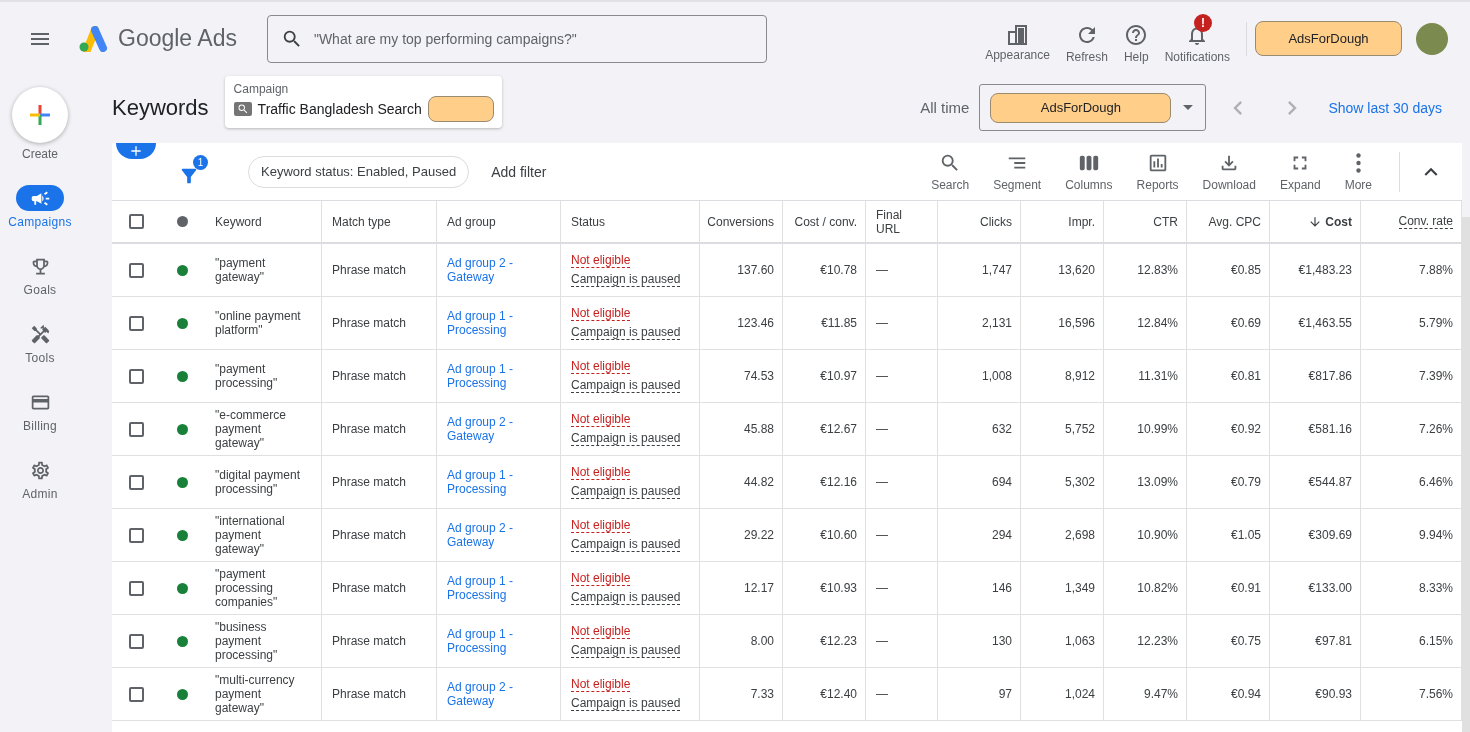 The image size is (1470, 732). What do you see at coordinates (40, 355) in the screenshot?
I see `nav-item: Tools` at bounding box center [40, 355].